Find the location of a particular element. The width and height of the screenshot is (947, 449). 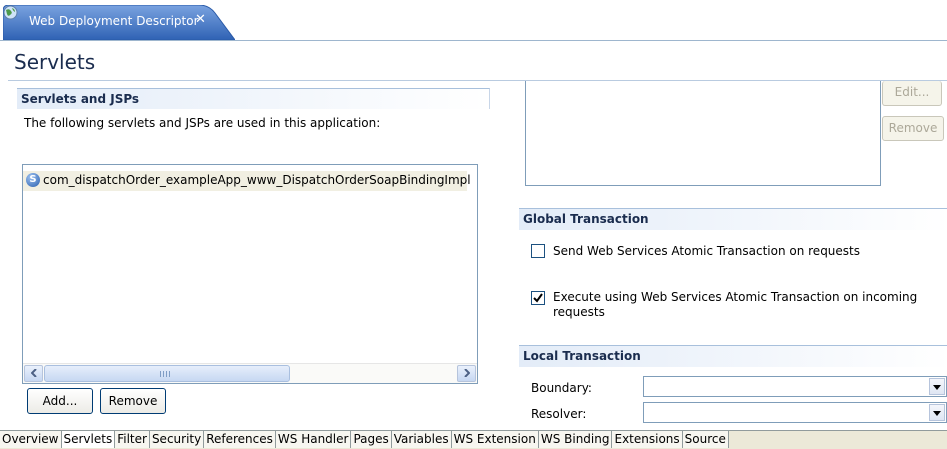

close-icon: ✕ is located at coordinates (200, 19).